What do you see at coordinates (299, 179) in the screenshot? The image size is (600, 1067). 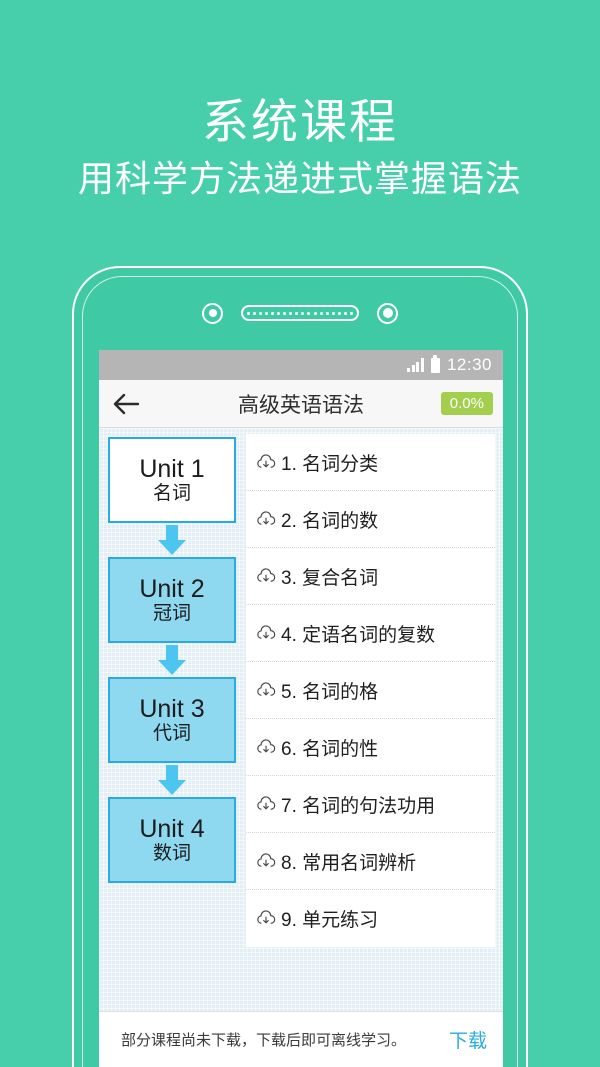 I see `promo-subtitle: 用科学方法递进式掌握语法` at bounding box center [299, 179].